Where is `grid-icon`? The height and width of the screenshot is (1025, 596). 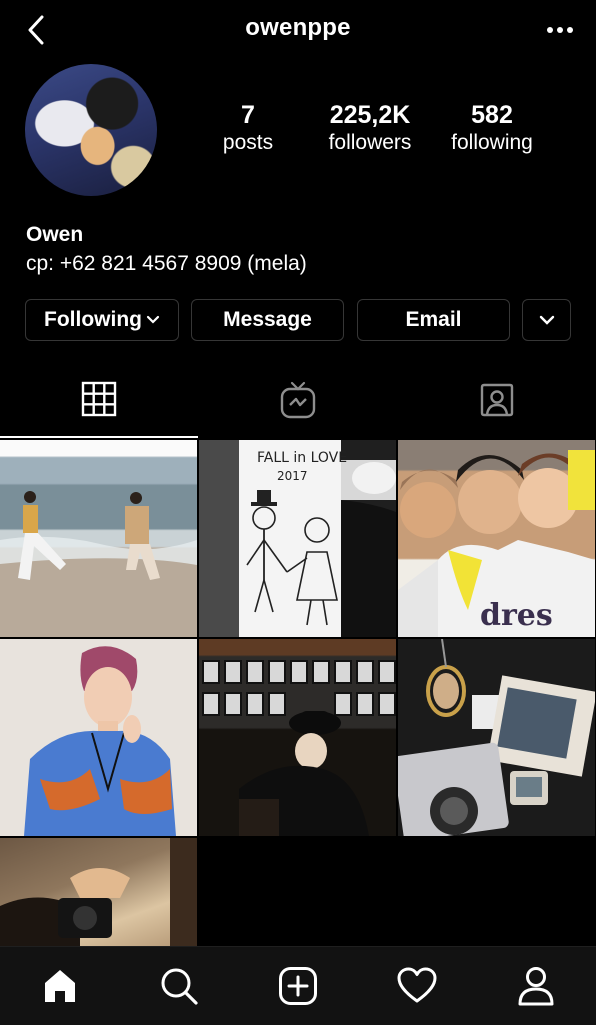 grid-icon is located at coordinates (99, 399).